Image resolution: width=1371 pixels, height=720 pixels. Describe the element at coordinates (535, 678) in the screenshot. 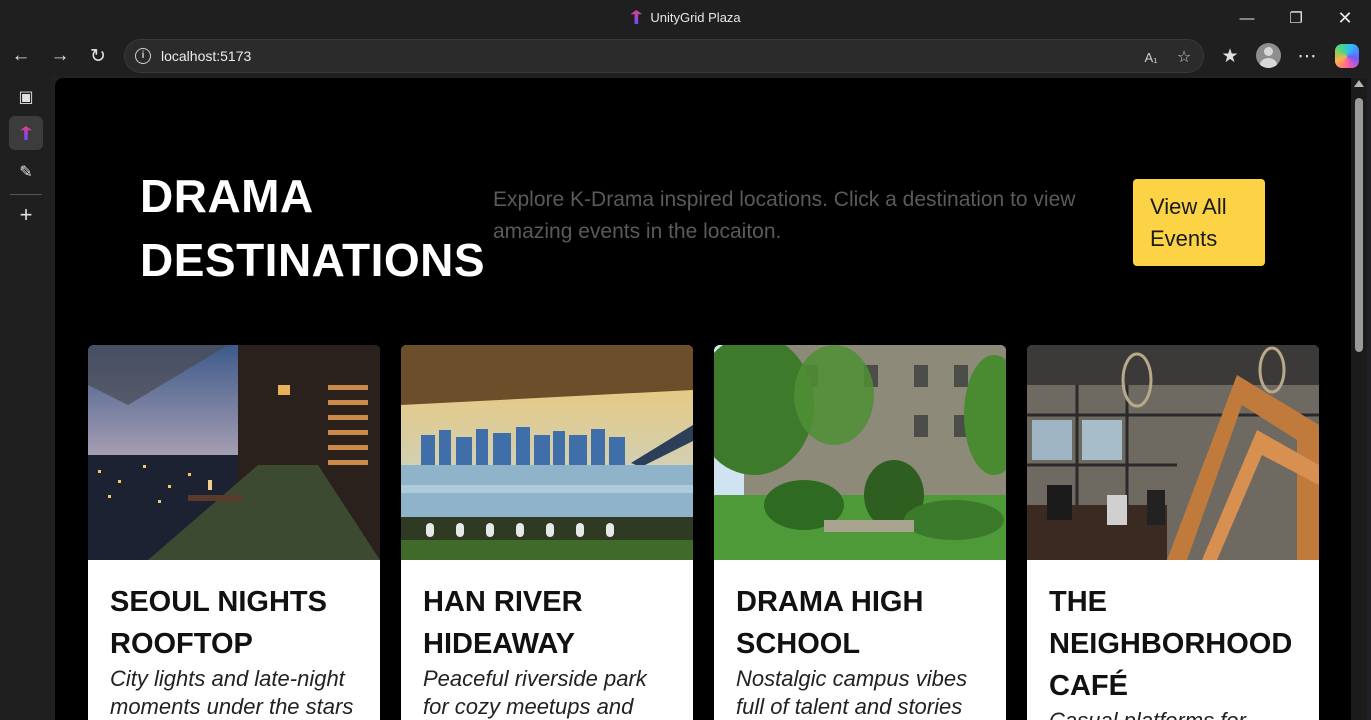

I see `card-desc-line: Peaceful riverside park` at that location.